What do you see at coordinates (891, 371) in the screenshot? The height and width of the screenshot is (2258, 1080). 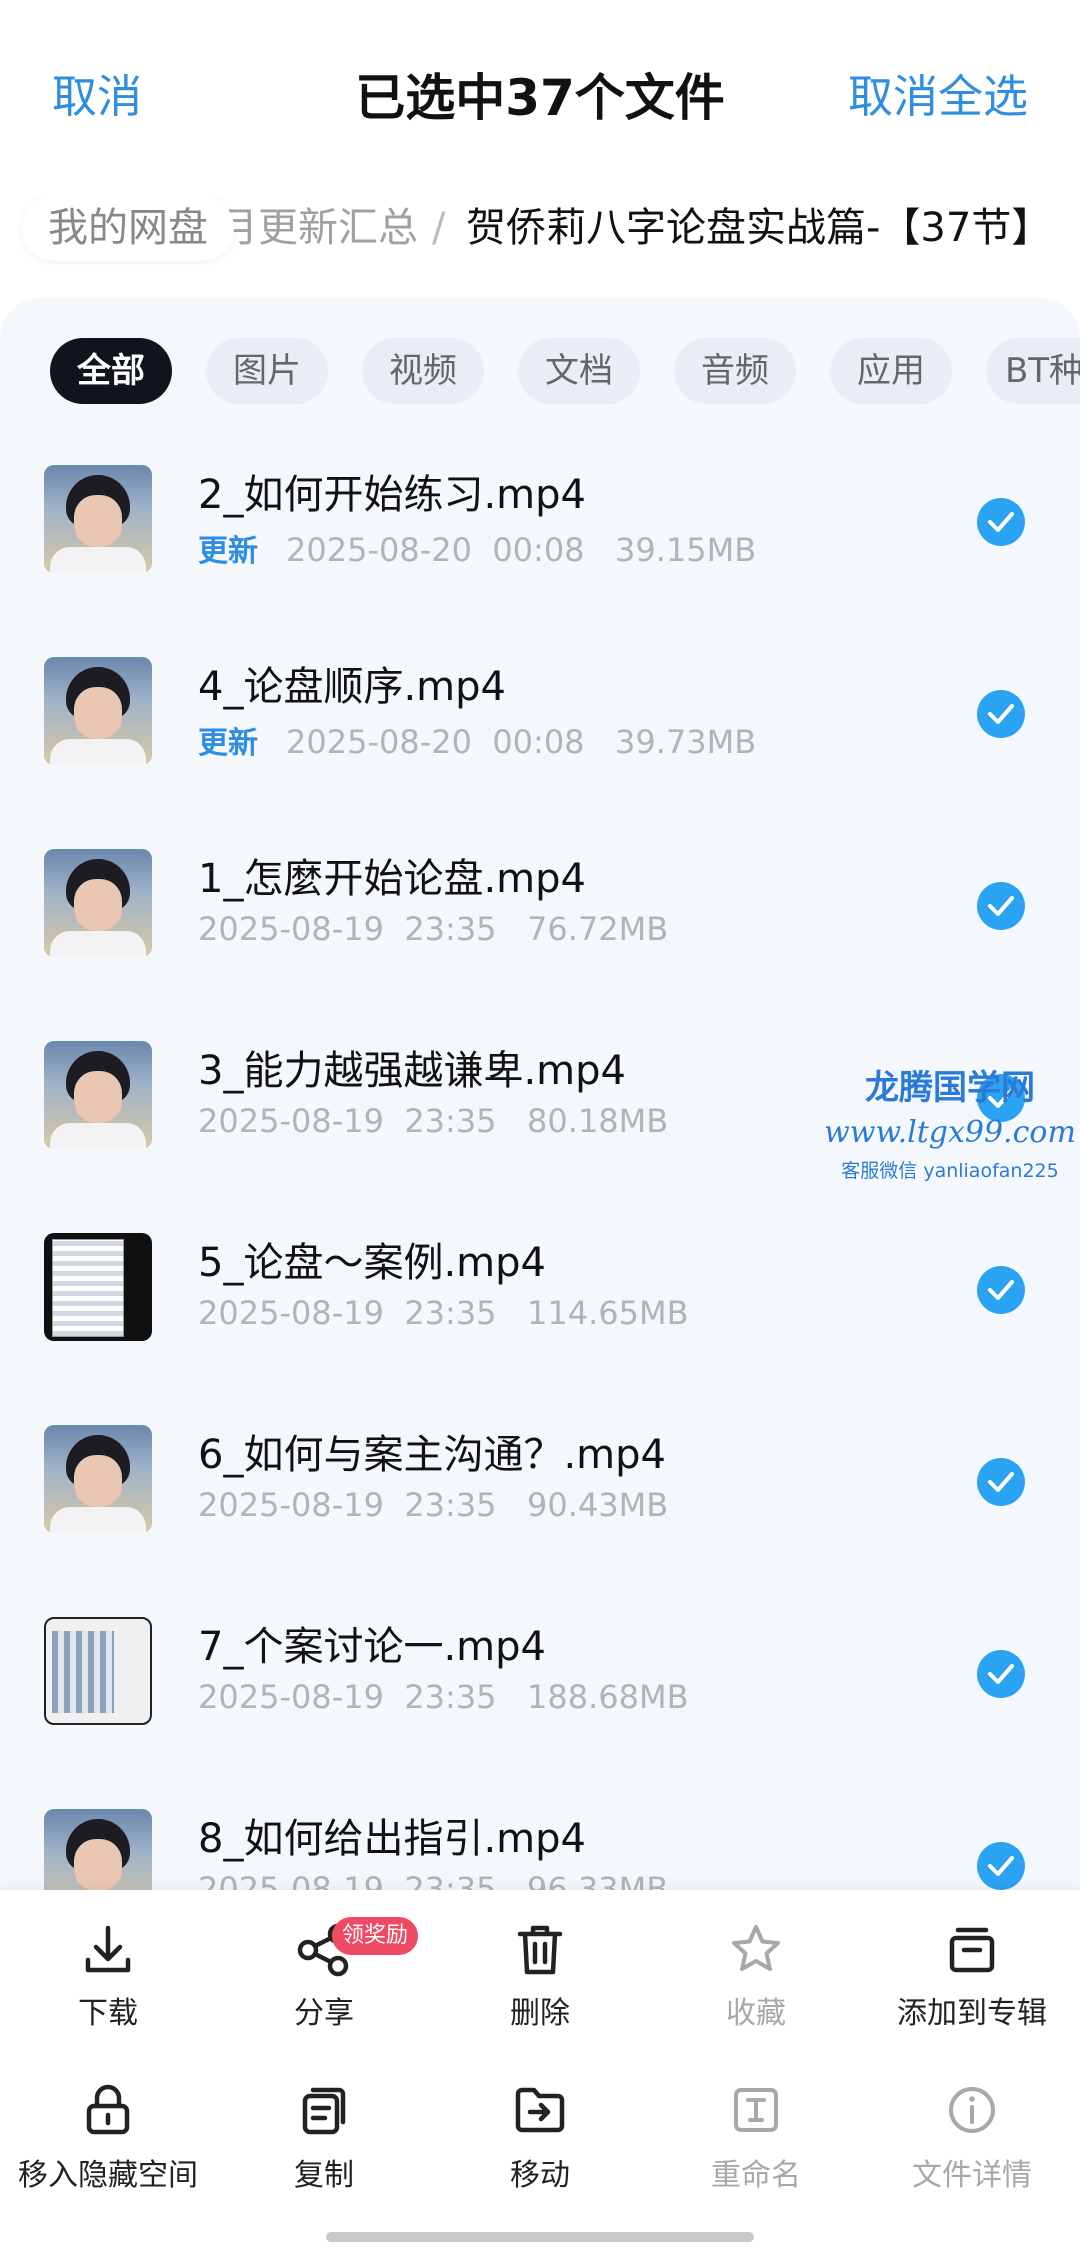 I see `tab-apps: 应用` at bounding box center [891, 371].